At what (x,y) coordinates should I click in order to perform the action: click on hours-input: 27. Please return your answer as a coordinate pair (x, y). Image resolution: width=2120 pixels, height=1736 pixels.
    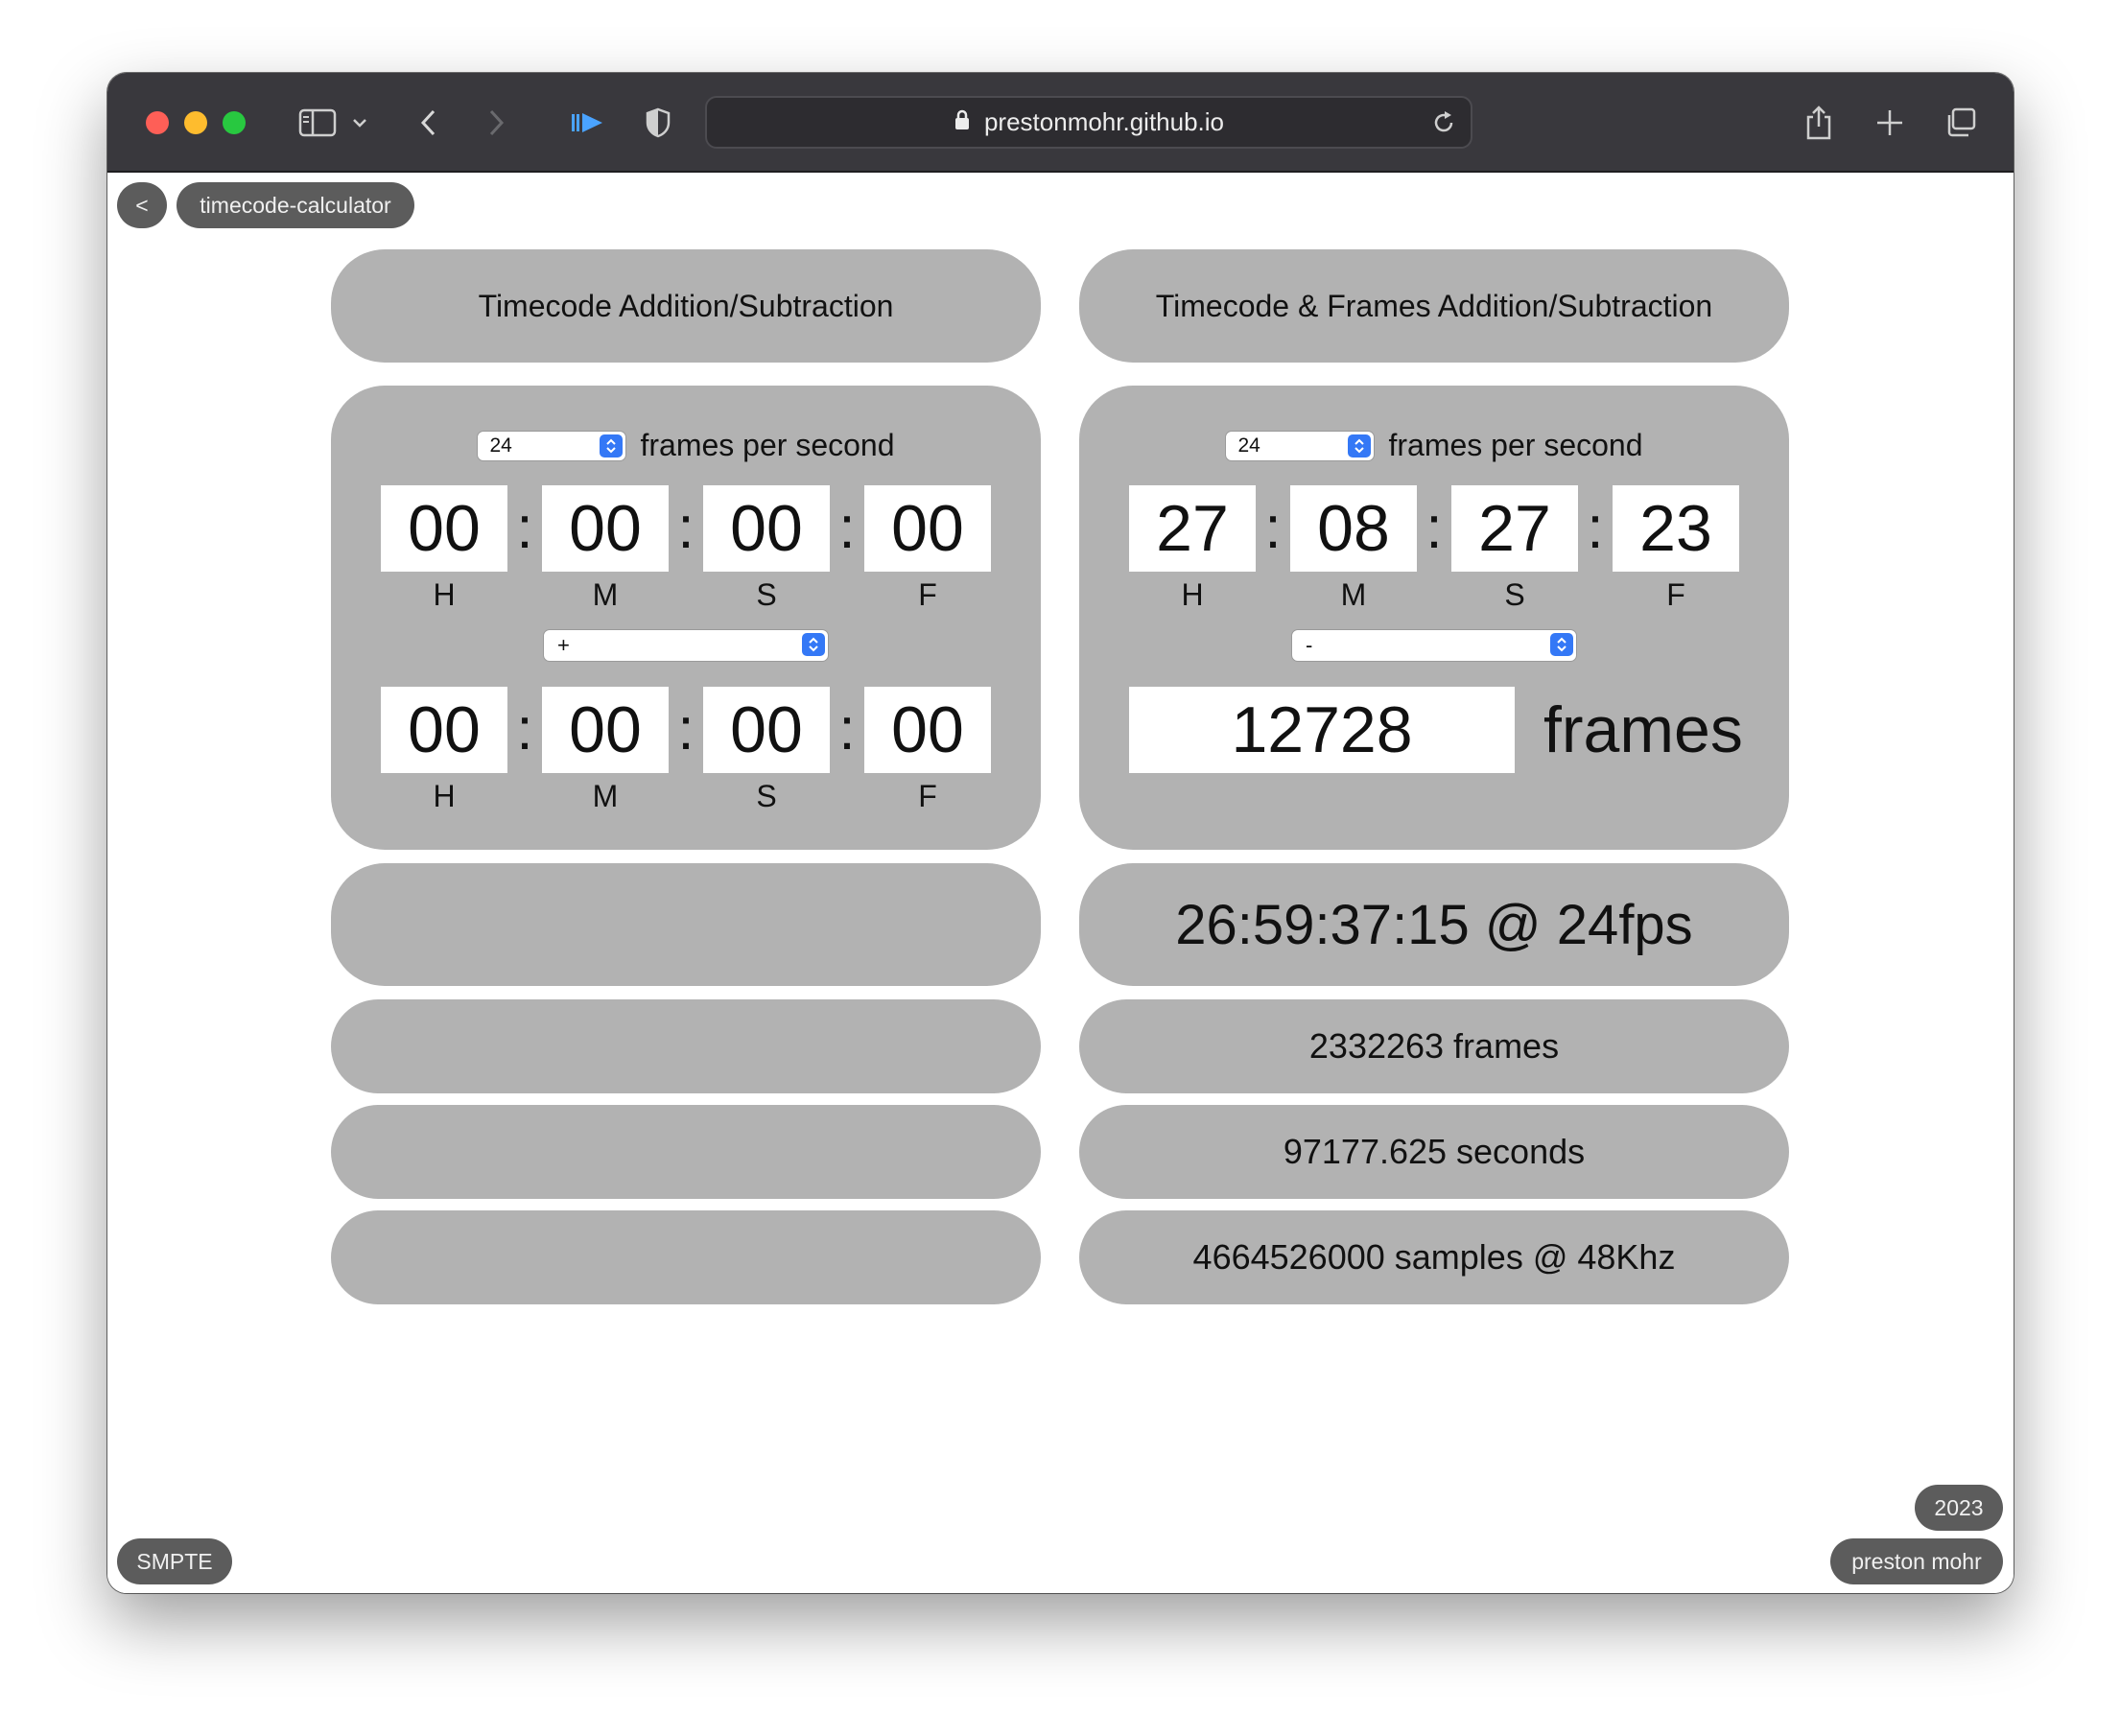
    Looking at the image, I should click on (1192, 528).